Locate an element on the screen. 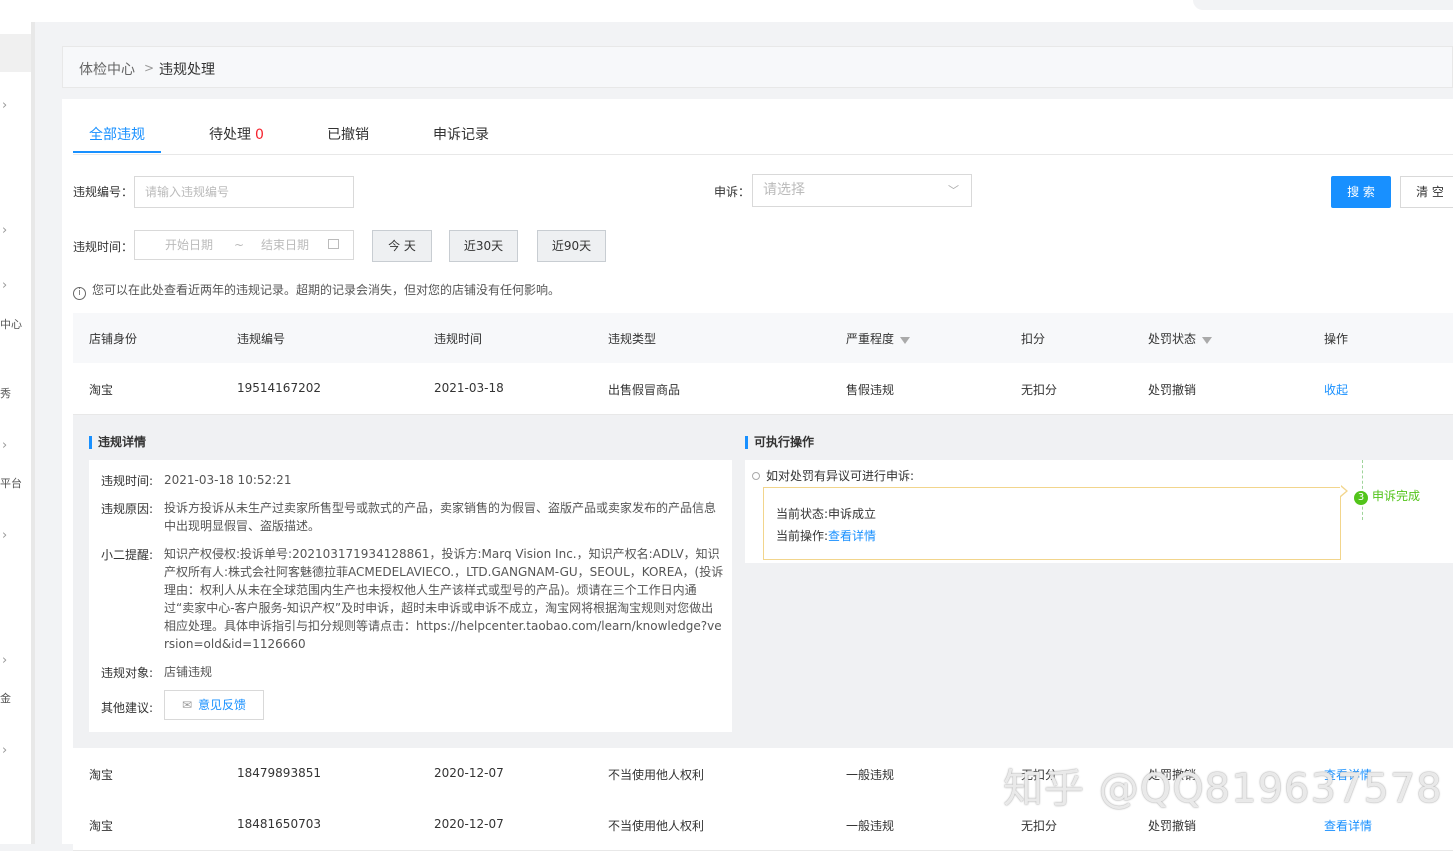 This screenshot has height=851, width=1453. detail-target-value: 店铺违规 is located at coordinates (188, 672).